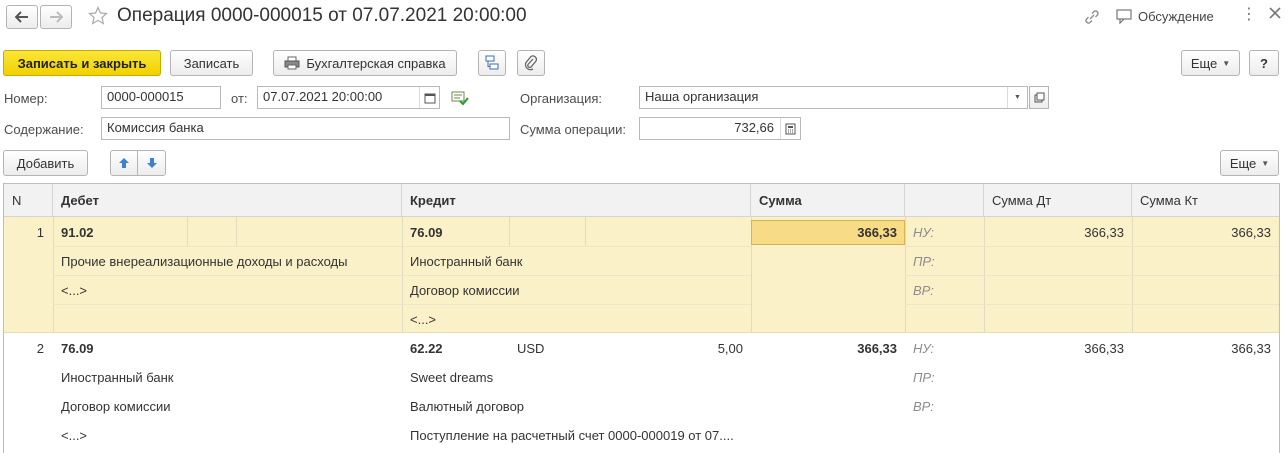 The image size is (1288, 453). Describe the element at coordinates (426, 233) in the screenshot. I see `credit-account: 76.09` at that location.